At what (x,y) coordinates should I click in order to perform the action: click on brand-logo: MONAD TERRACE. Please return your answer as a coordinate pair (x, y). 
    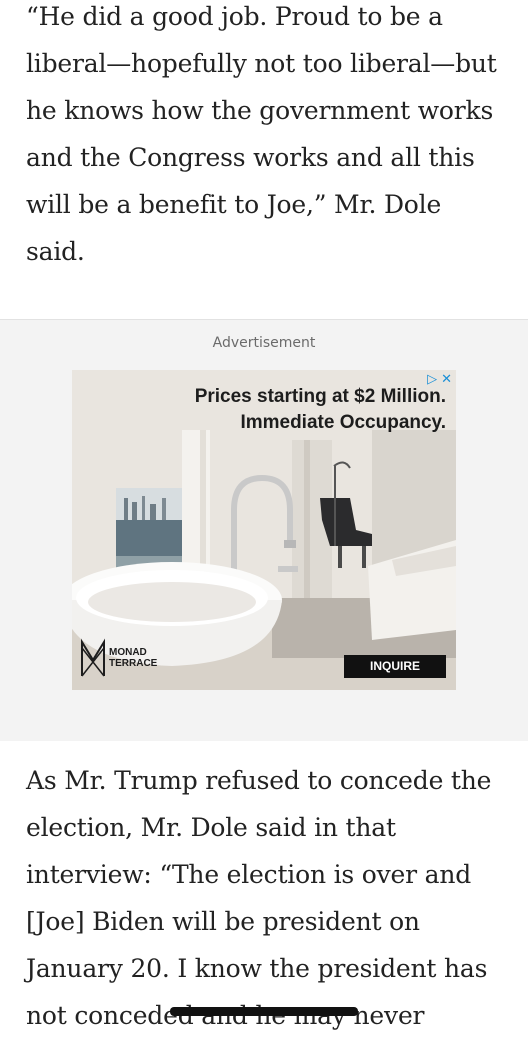
    Looking at the image, I should click on (118, 658).